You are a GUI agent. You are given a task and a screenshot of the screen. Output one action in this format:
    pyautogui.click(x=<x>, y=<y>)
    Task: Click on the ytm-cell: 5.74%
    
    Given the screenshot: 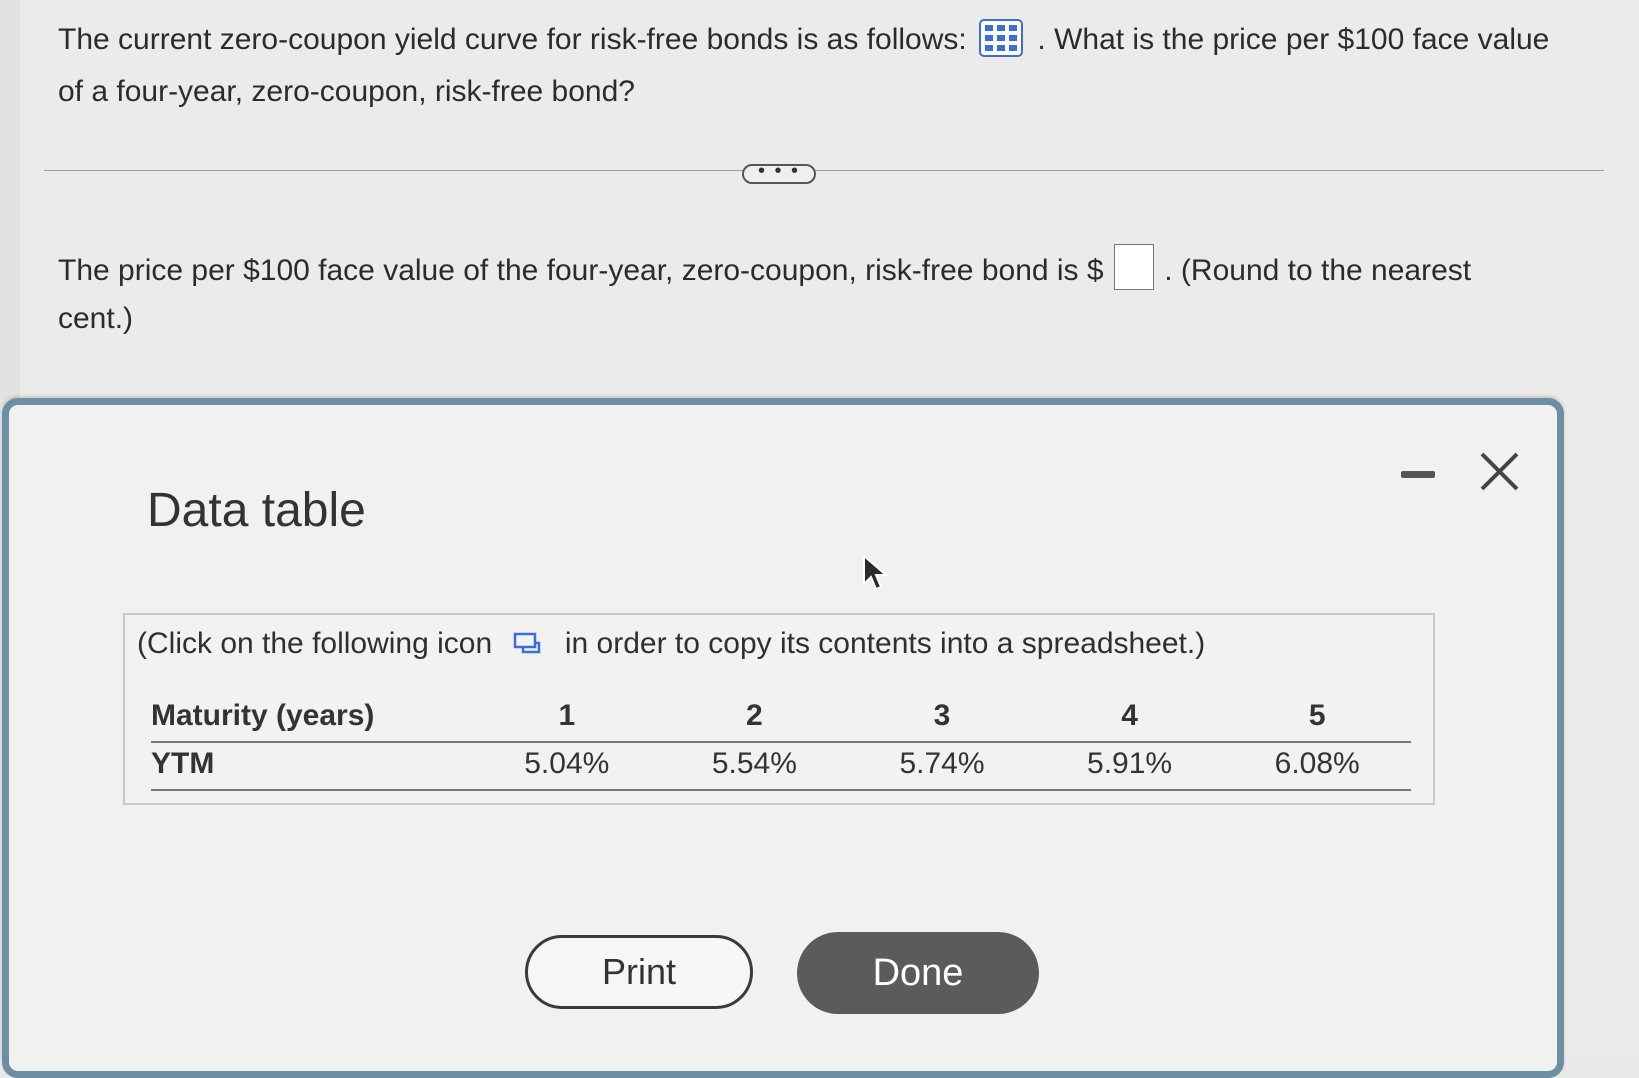 What is the action you would take?
    pyautogui.click(x=942, y=766)
    